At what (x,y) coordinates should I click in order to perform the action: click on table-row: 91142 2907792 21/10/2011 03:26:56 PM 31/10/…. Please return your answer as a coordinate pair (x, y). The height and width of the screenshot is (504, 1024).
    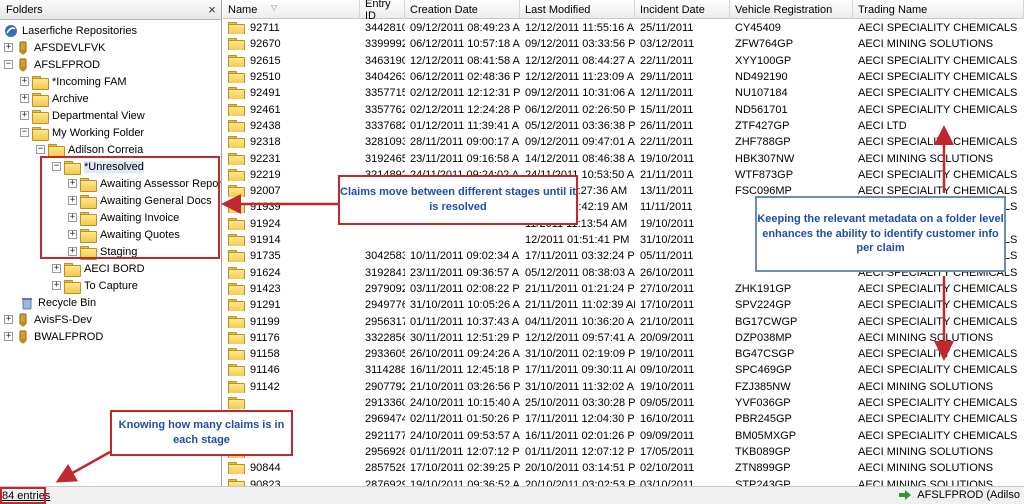
    Looking at the image, I should click on (623, 387).